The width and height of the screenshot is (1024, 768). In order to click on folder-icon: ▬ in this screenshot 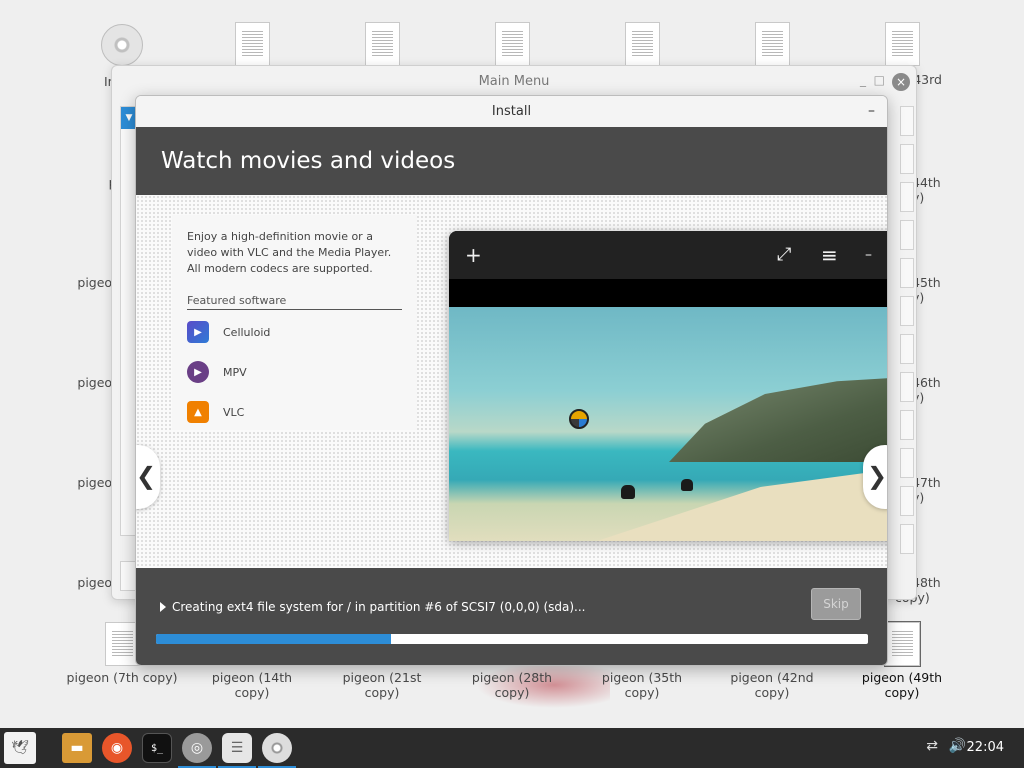, I will do `click(77, 748)`.